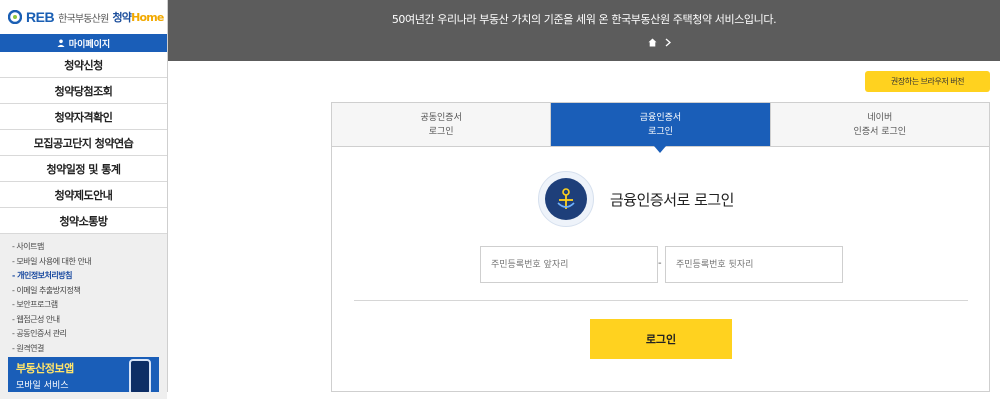 The width and height of the screenshot is (1000, 399). What do you see at coordinates (147, 17) in the screenshot?
I see `logo-brand-home: Home` at bounding box center [147, 17].